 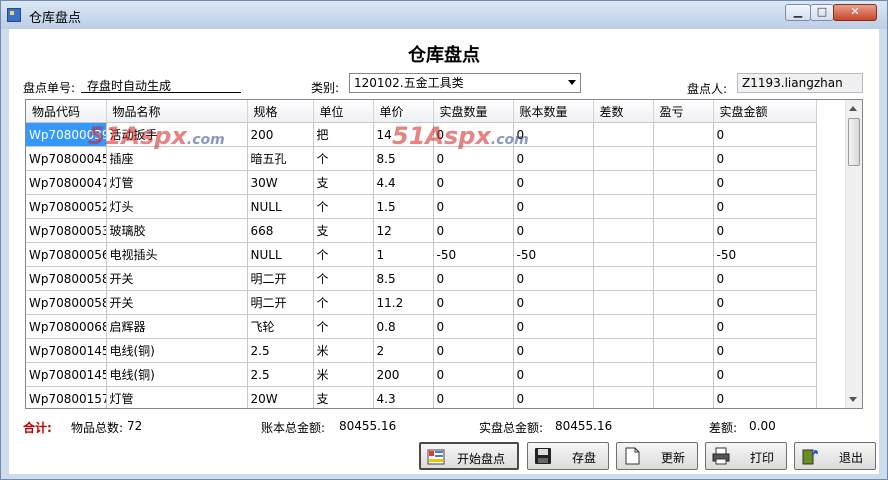 I want to click on cell-item-code: Wp70800039, so click(x=66, y=134).